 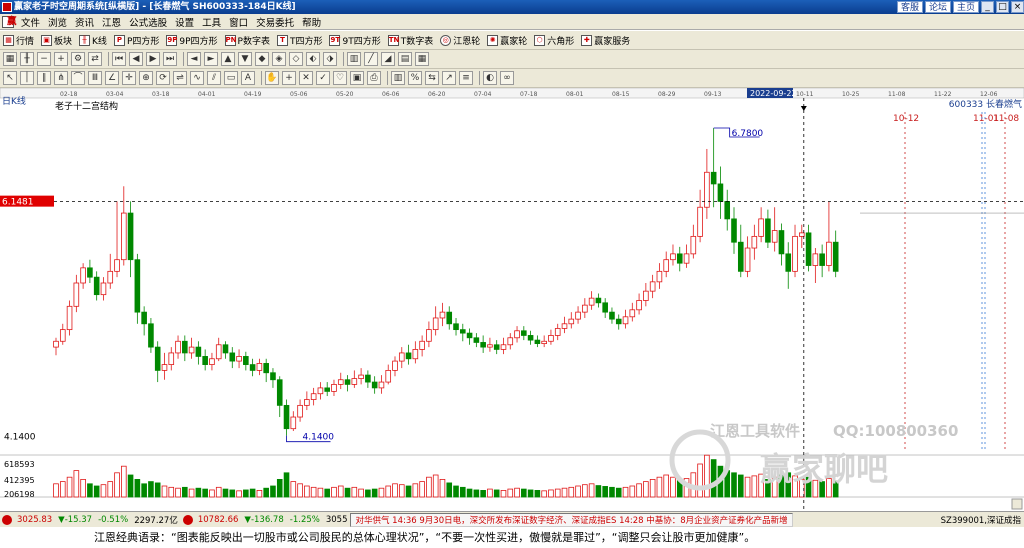 What do you see at coordinates (965, 7) in the screenshot?
I see `home-link: 主页` at bounding box center [965, 7].